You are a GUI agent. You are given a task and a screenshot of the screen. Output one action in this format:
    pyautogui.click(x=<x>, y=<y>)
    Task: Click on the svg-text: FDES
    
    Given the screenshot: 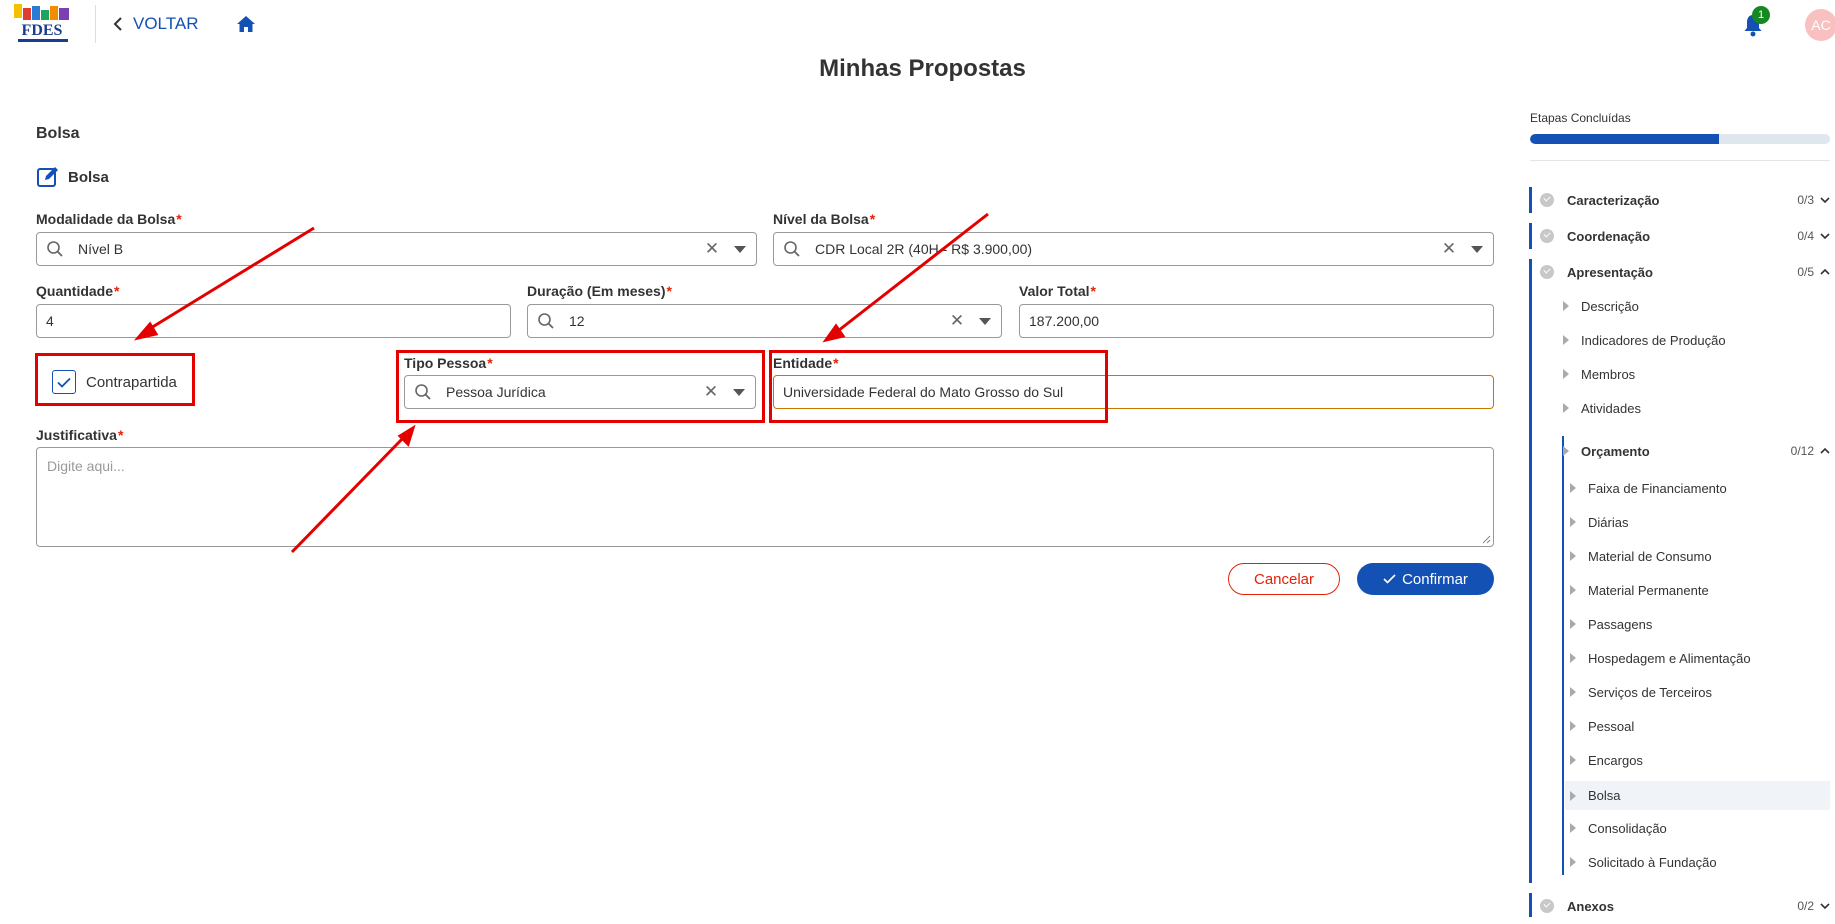 What is the action you would take?
    pyautogui.click(x=42, y=30)
    